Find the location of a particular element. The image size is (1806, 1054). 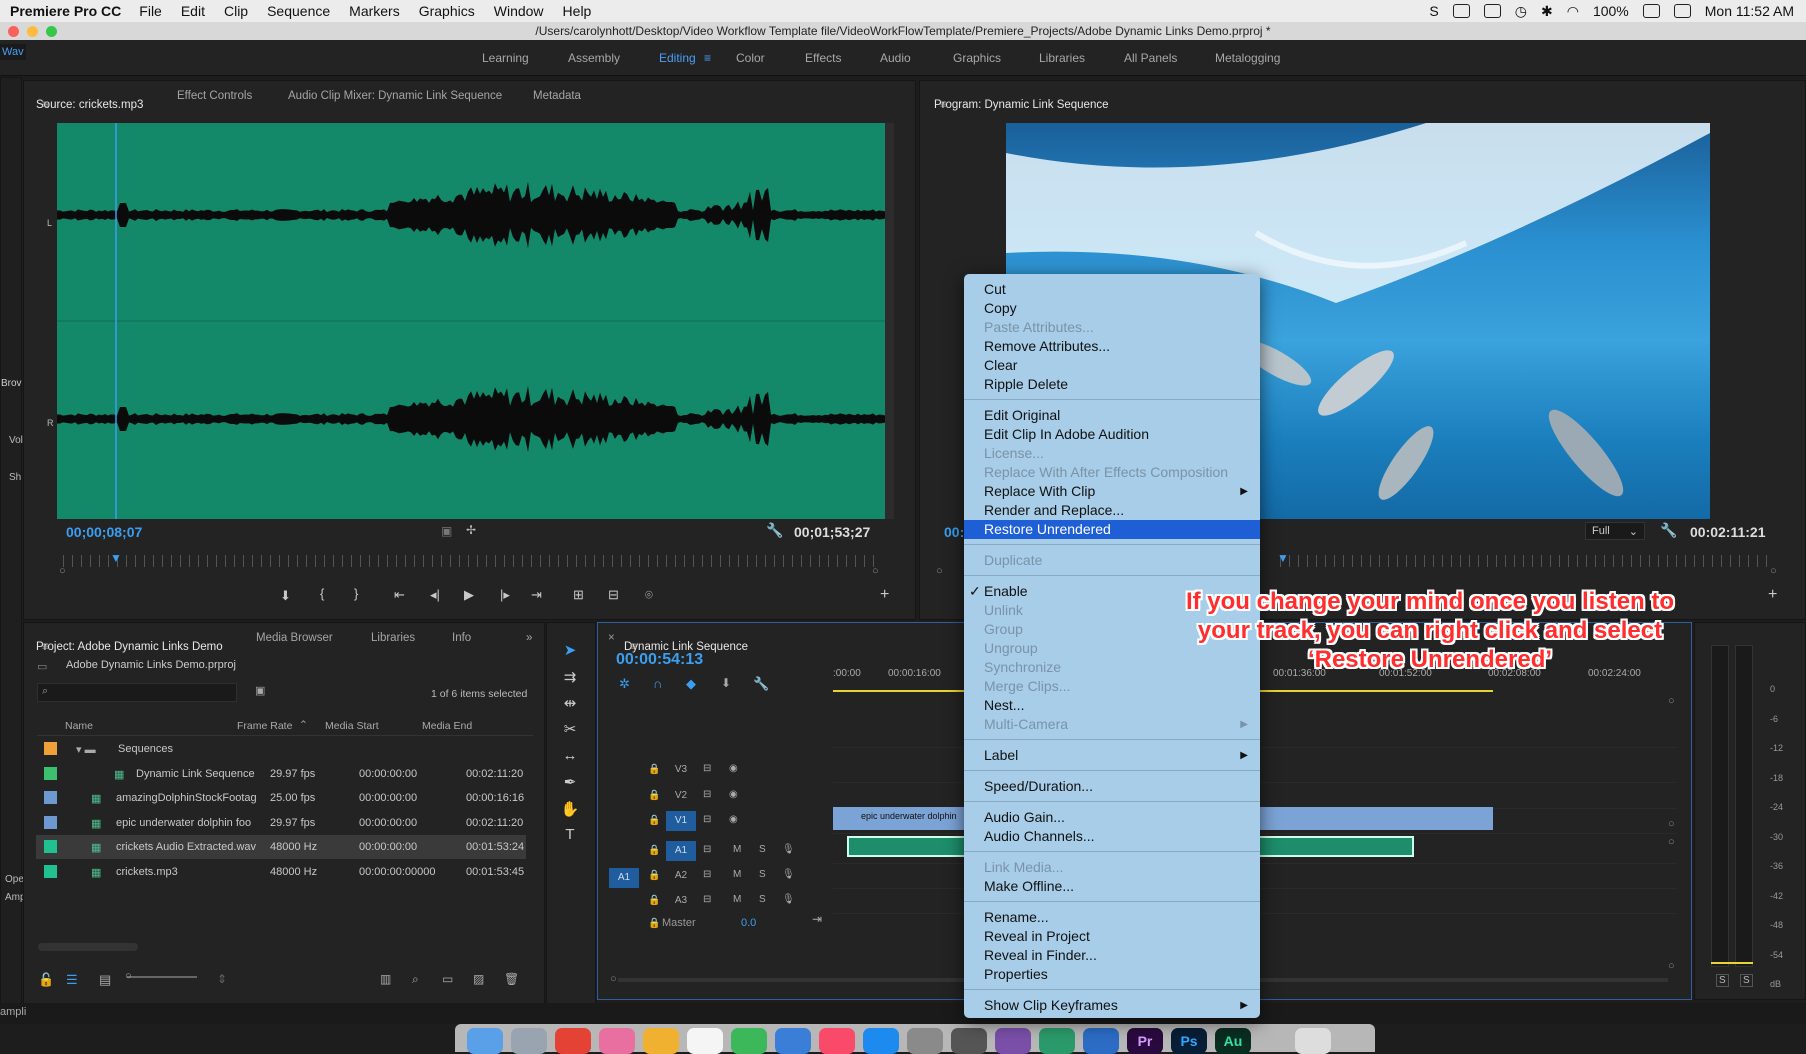

col-media-start: Media Start is located at coordinates (352, 726).